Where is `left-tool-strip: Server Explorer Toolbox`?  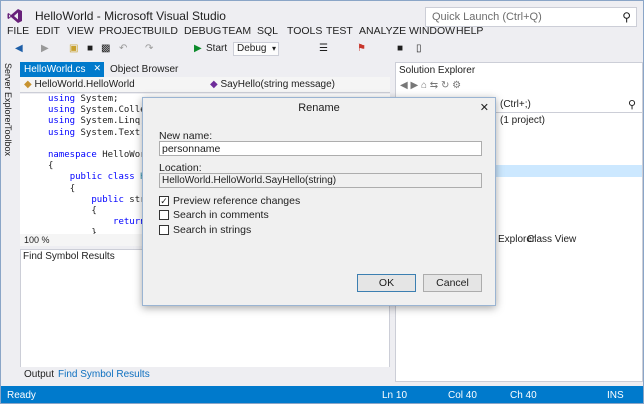 left-tool-strip: Server Explorer Toolbox is located at coordinates (9, 221).